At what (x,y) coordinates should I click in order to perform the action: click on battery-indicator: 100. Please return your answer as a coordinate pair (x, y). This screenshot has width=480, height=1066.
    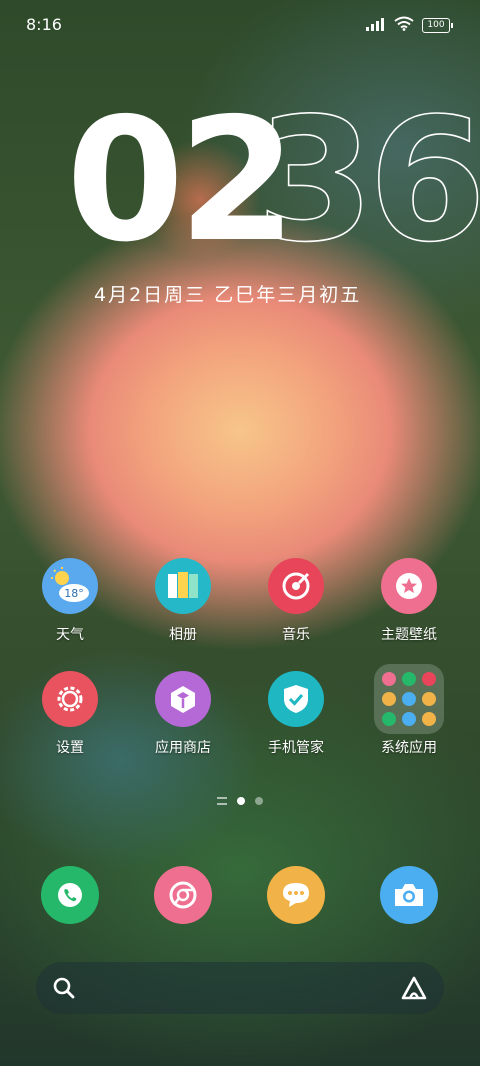
    Looking at the image, I should click on (437, 25).